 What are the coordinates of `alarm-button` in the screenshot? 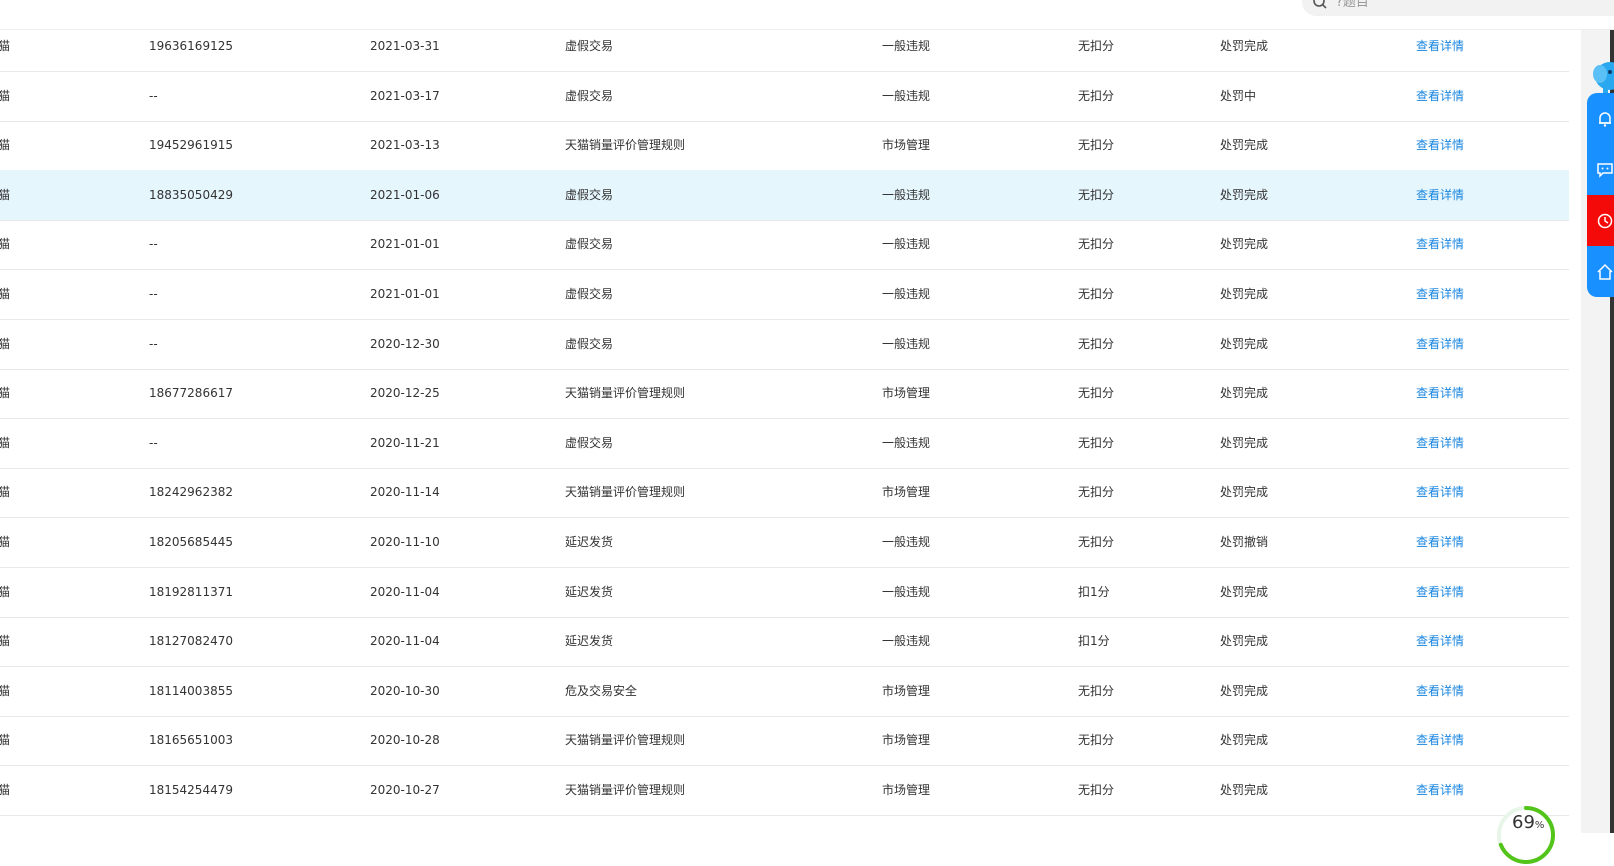 It's located at (1600, 220).